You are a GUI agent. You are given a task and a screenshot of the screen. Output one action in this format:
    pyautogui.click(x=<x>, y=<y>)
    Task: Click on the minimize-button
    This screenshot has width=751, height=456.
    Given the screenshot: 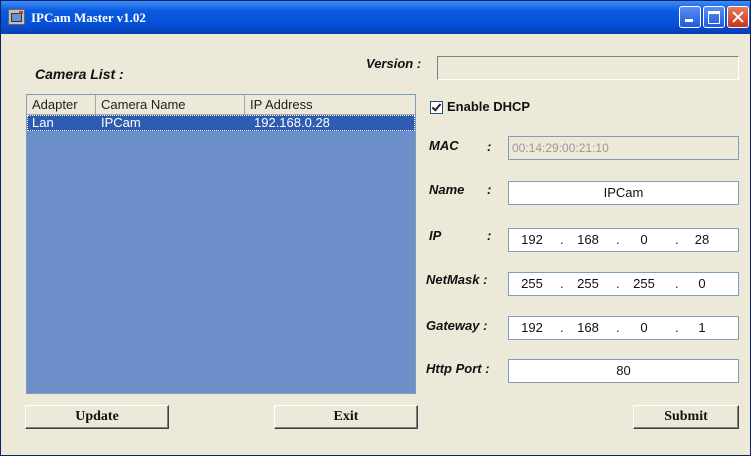 What is the action you would take?
    pyautogui.click(x=690, y=17)
    